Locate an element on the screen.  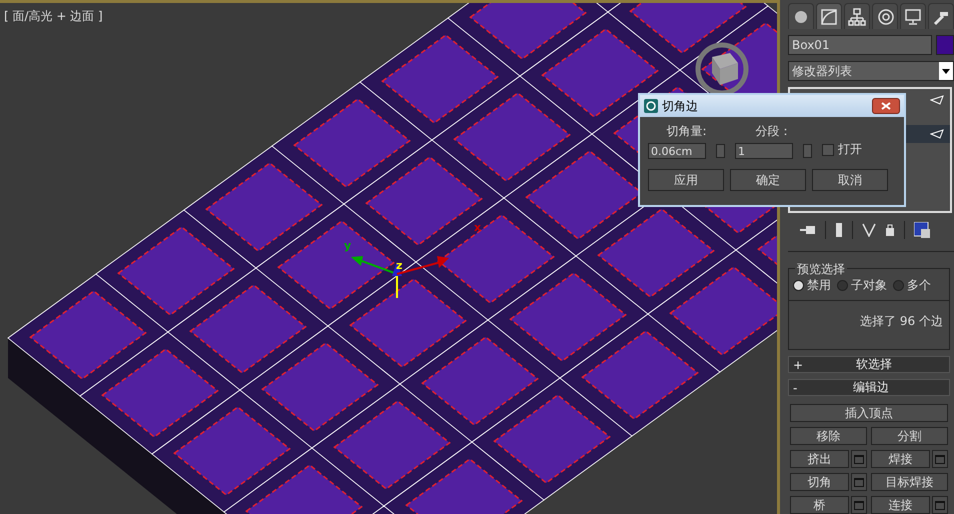
dialog-button: 确定 is located at coordinates (768, 180).